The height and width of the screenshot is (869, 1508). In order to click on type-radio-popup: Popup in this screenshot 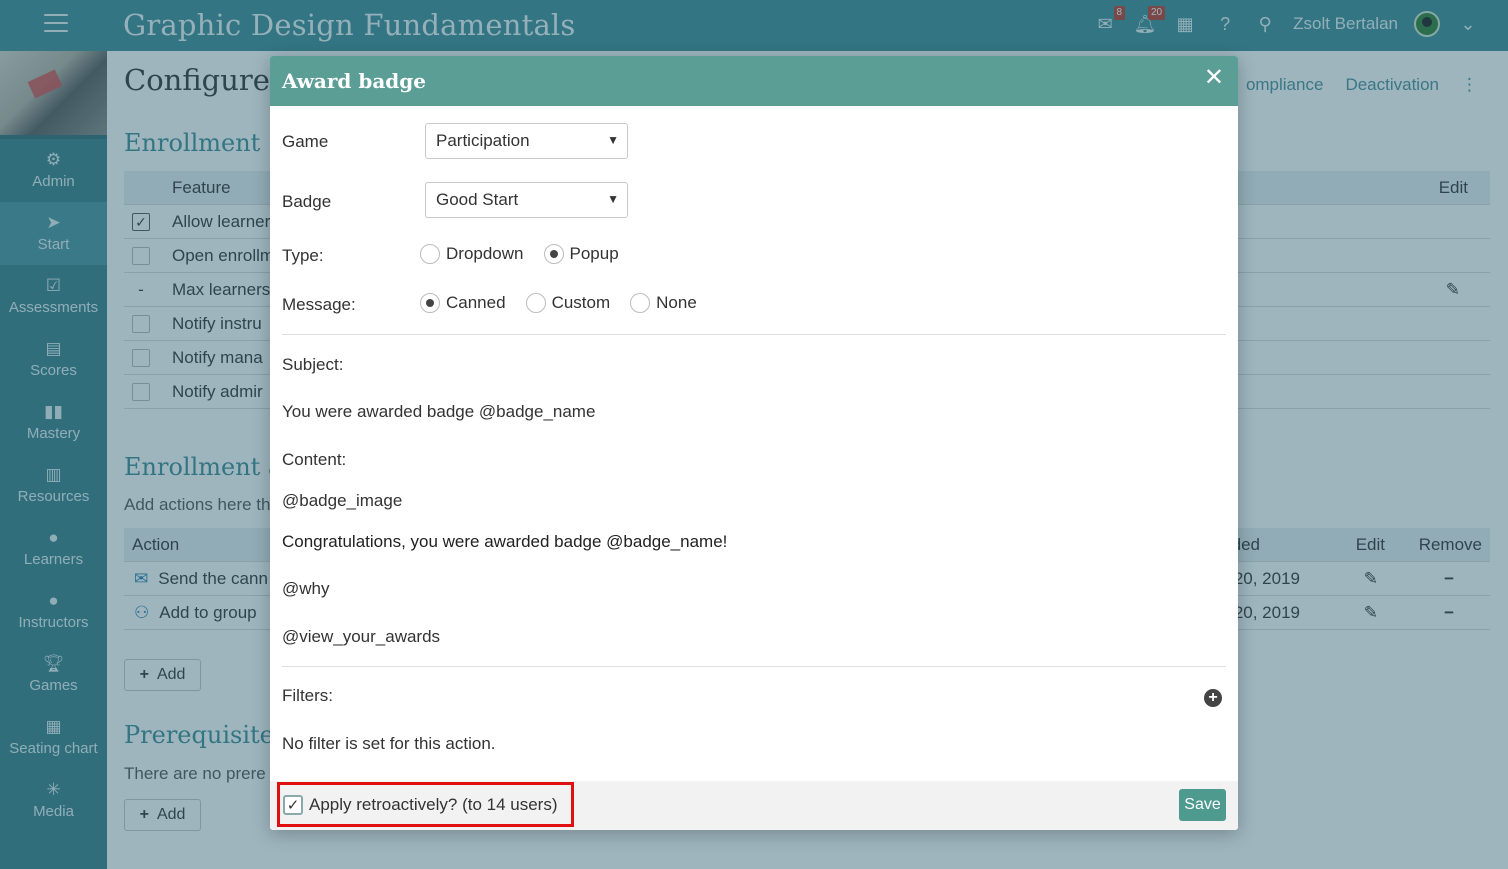, I will do `click(581, 254)`.